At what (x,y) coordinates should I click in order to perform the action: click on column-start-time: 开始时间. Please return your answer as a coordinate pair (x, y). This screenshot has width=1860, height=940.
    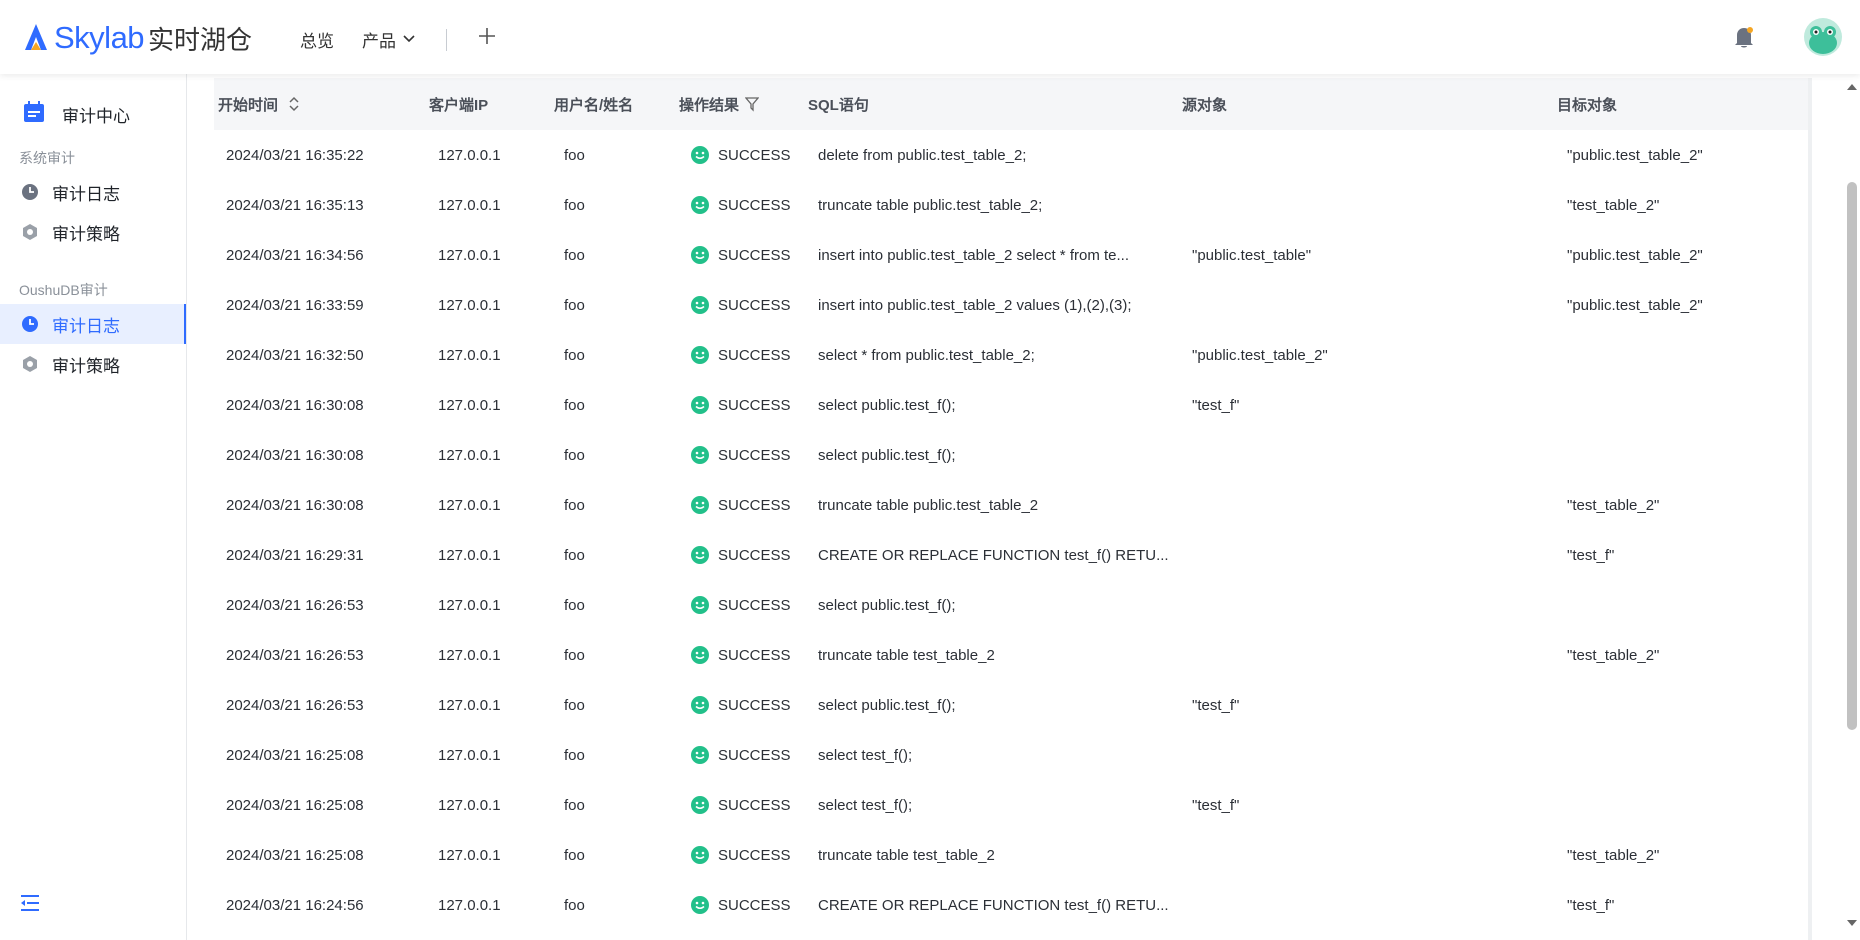
    Looking at the image, I should click on (259, 104).